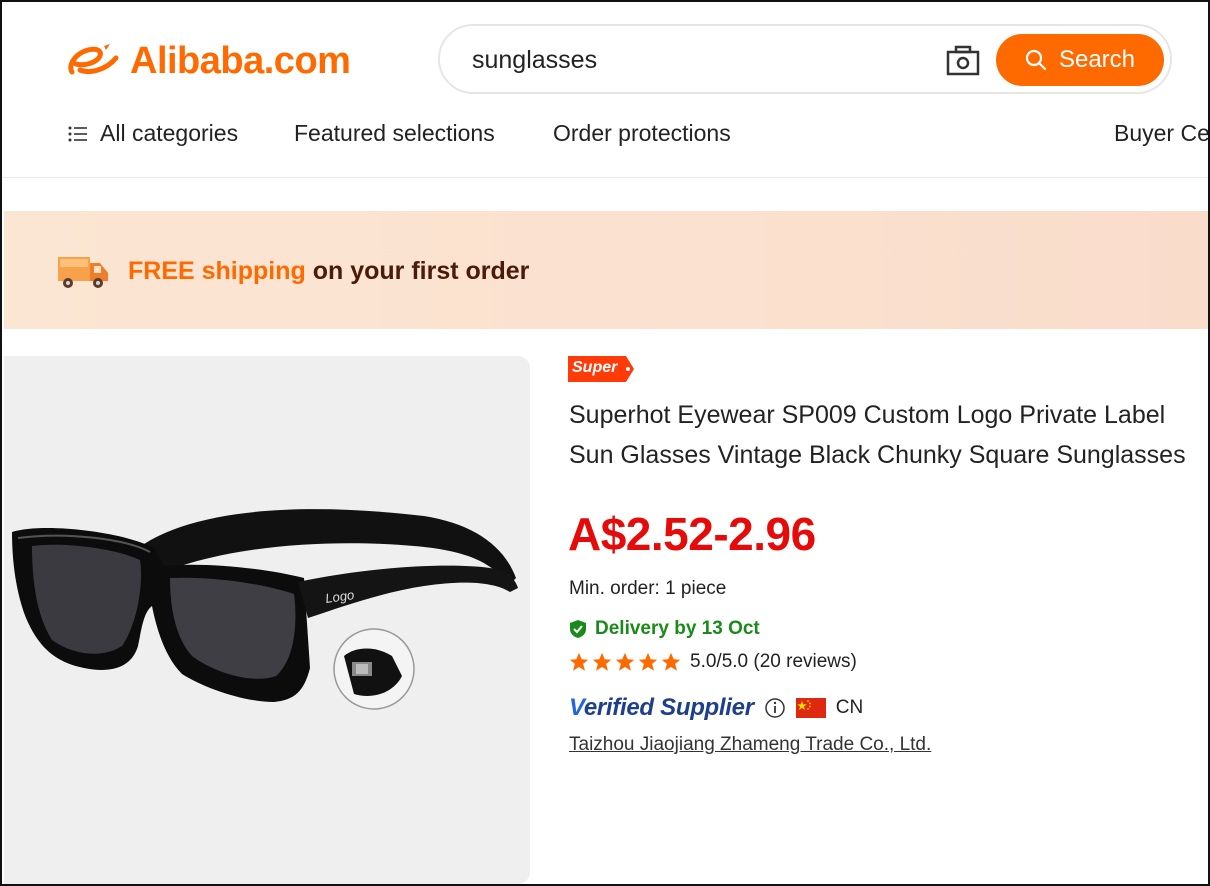  I want to click on verified-supplier: Verified Supplier CN, so click(716, 708).